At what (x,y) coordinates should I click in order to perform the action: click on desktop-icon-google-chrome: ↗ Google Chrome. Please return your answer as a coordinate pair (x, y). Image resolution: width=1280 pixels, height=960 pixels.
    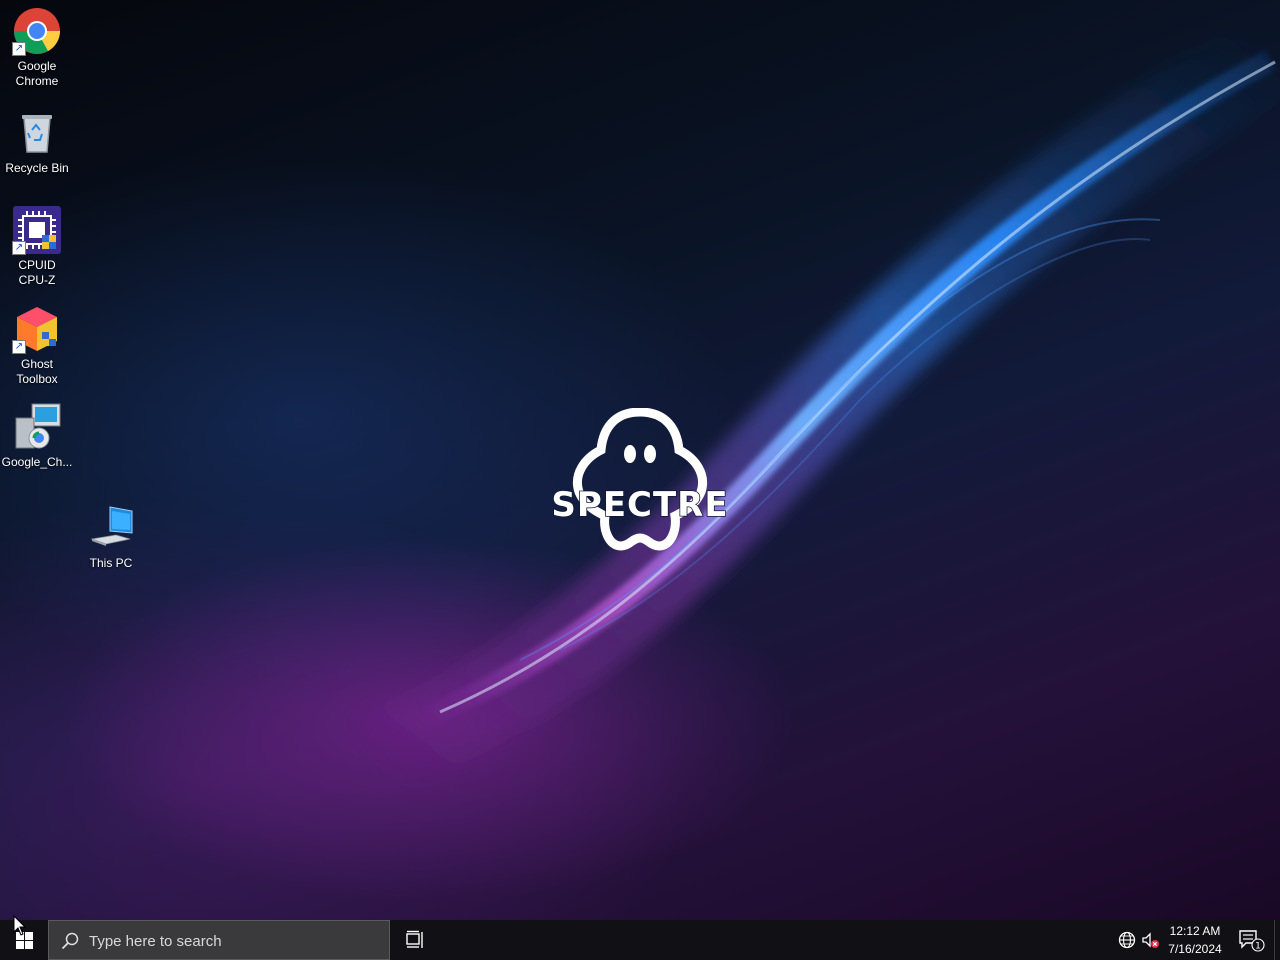
    Looking at the image, I should click on (37, 47).